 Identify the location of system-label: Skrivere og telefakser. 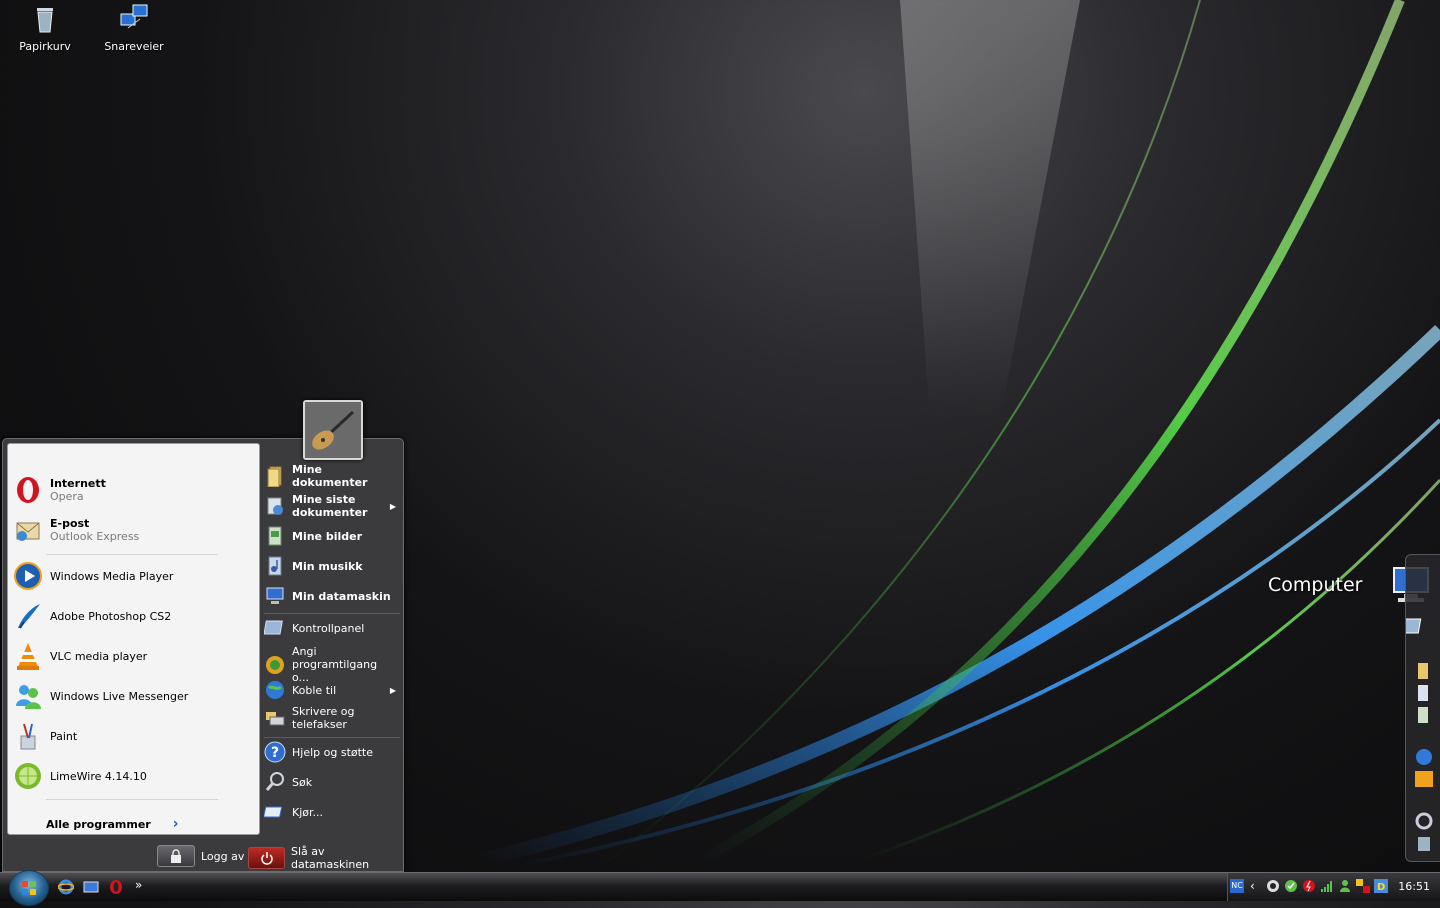
(323, 718).